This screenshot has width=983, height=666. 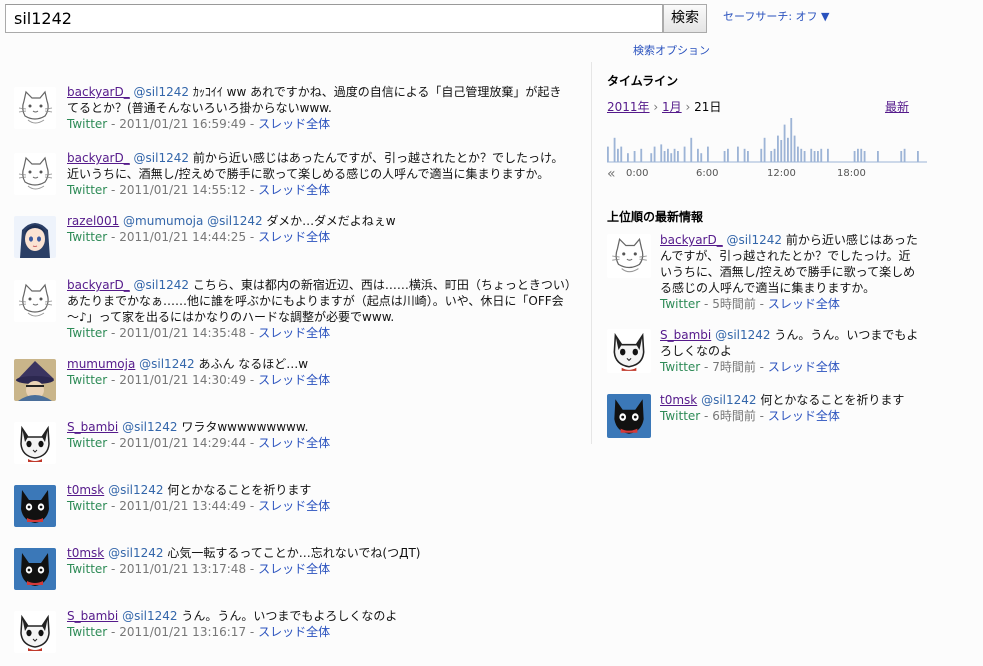 What do you see at coordinates (611, 174) in the screenshot?
I see `prev-day-link: «` at bounding box center [611, 174].